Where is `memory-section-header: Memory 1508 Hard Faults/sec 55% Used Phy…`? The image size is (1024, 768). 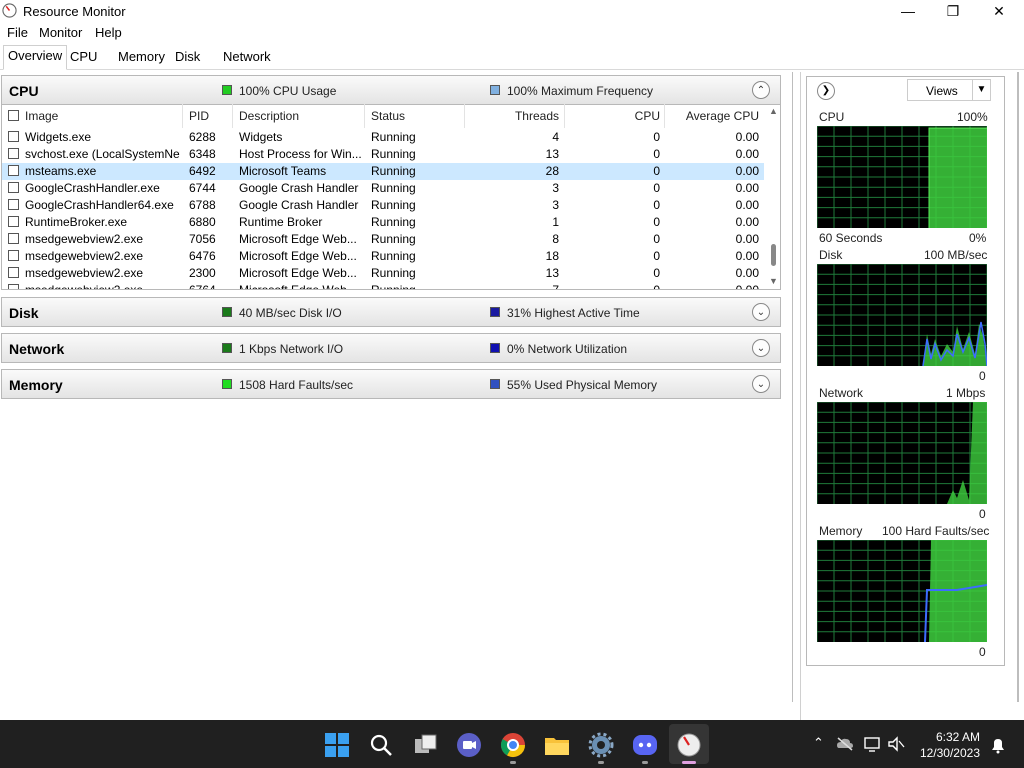
memory-section-header: Memory 1508 Hard Faults/sec 55% Used Phy… is located at coordinates (391, 384).